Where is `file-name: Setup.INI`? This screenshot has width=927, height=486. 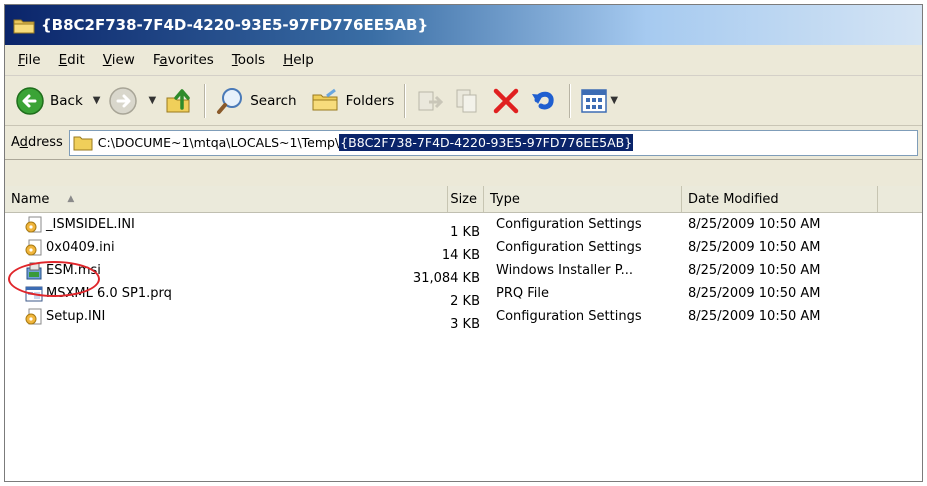 file-name: Setup.INI is located at coordinates (76, 316).